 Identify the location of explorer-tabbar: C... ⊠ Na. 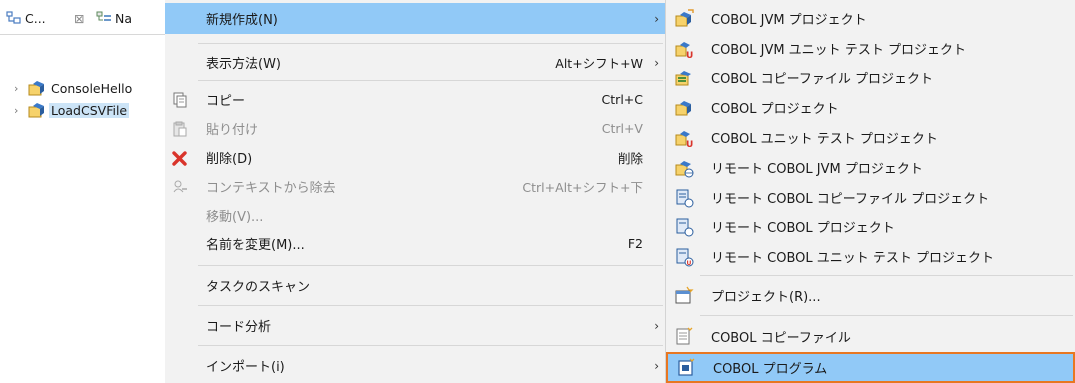
(82, 17).